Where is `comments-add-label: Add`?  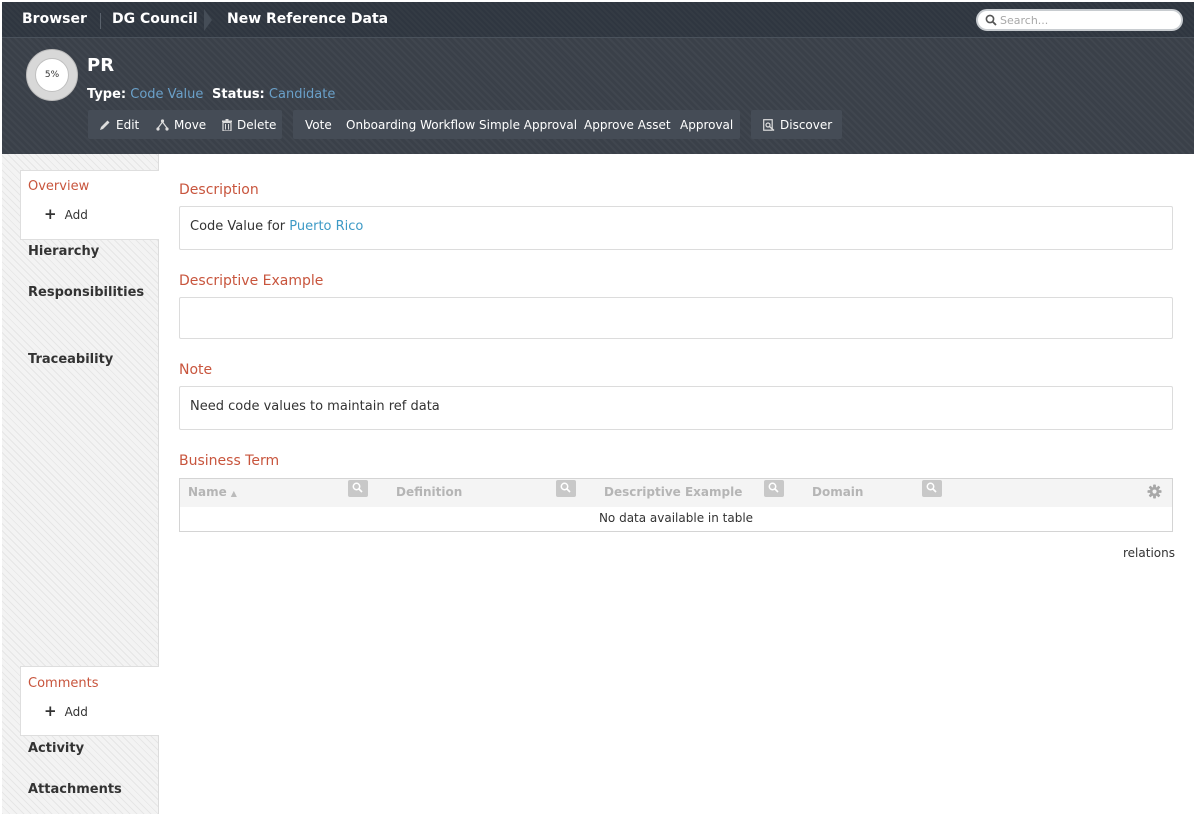
comments-add-label: Add is located at coordinates (76, 711).